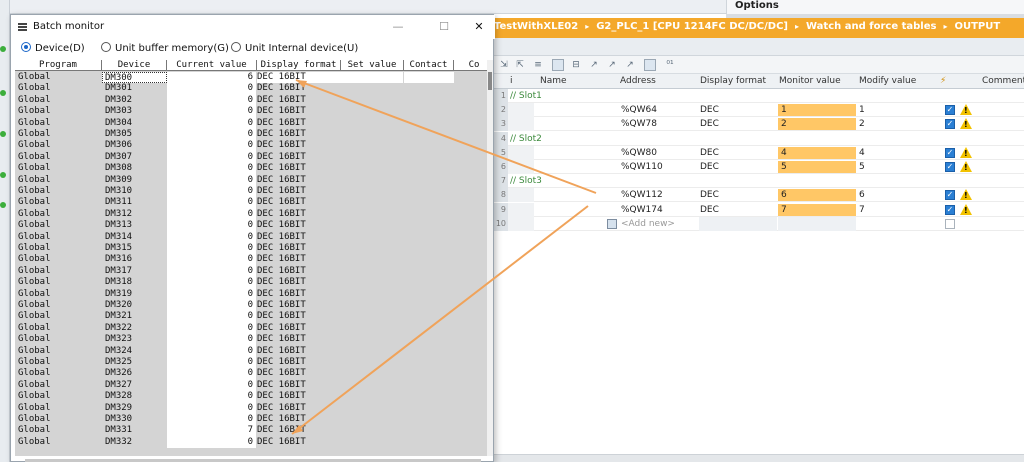 The image size is (1024, 462). What do you see at coordinates (135, 396) in the screenshot?
I see `device-cell: DM328` at bounding box center [135, 396].